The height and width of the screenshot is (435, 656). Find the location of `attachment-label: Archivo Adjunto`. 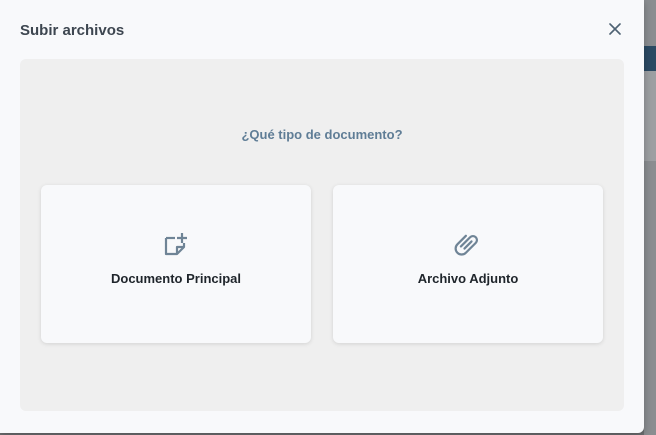

attachment-label: Archivo Adjunto is located at coordinates (468, 278).